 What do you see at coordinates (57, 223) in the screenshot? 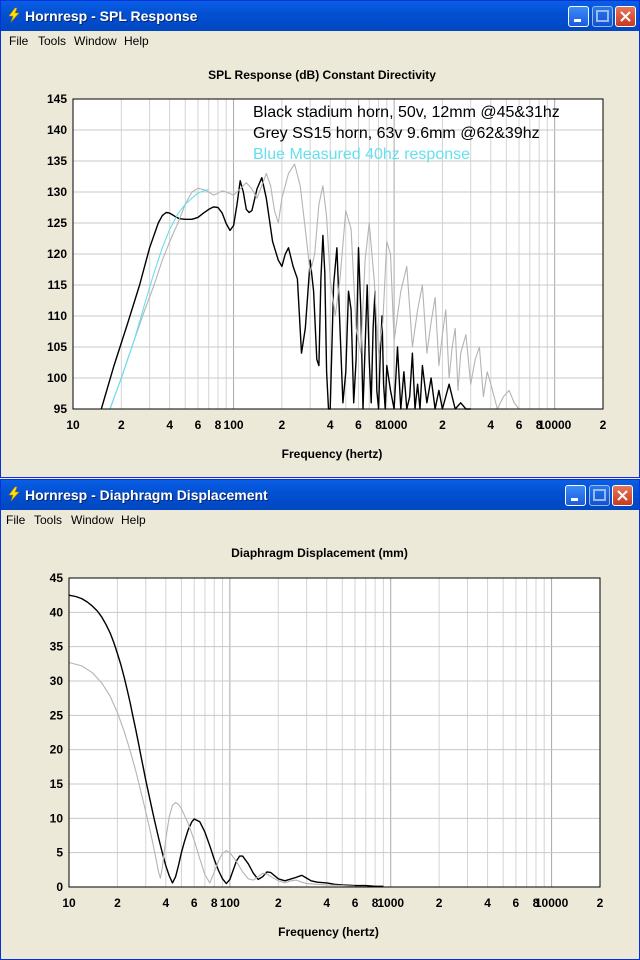
I see `y-tick-label: 125` at bounding box center [57, 223].